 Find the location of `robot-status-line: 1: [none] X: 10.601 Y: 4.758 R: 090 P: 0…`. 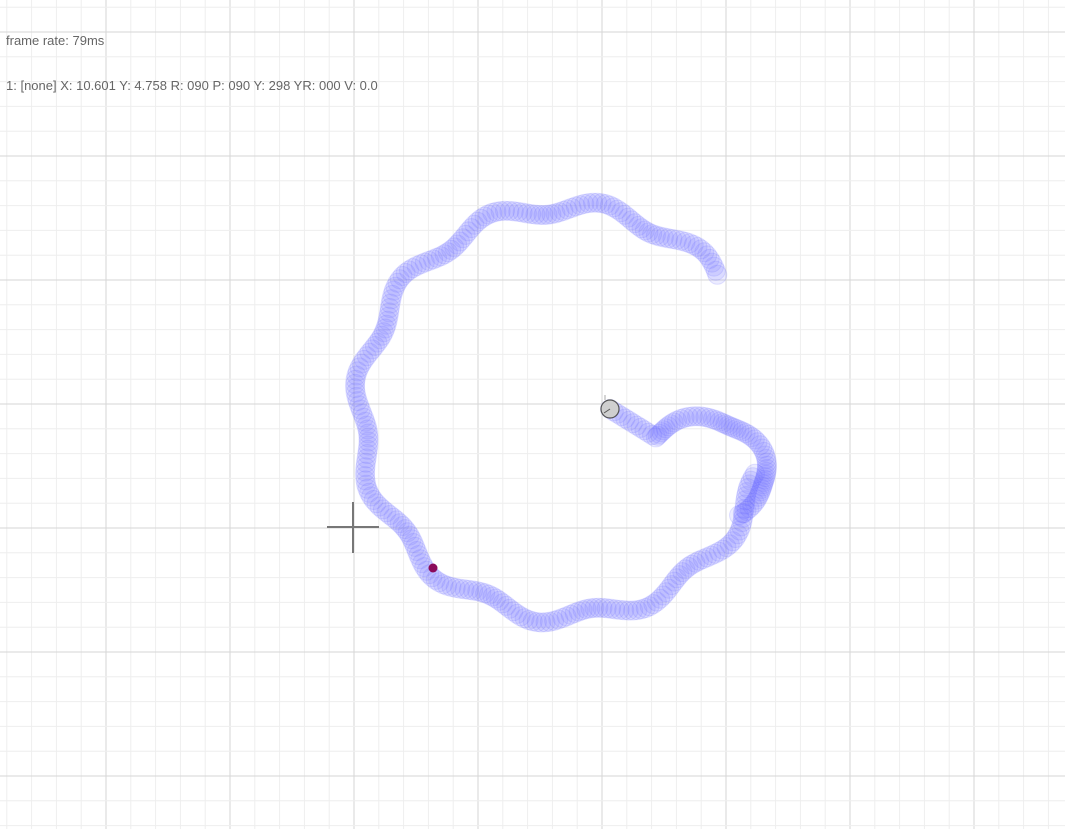

robot-status-line: 1: [none] X: 10.601 Y: 4.758 R: 090 P: 0… is located at coordinates (192, 85).